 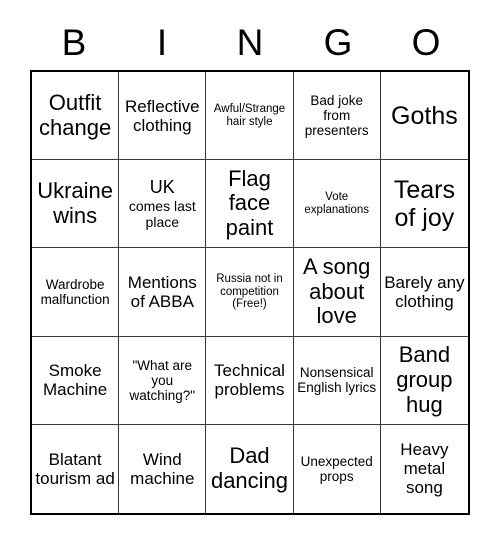 I want to click on bingo-cell-text-rest: comes last place, so click(x=162, y=214).